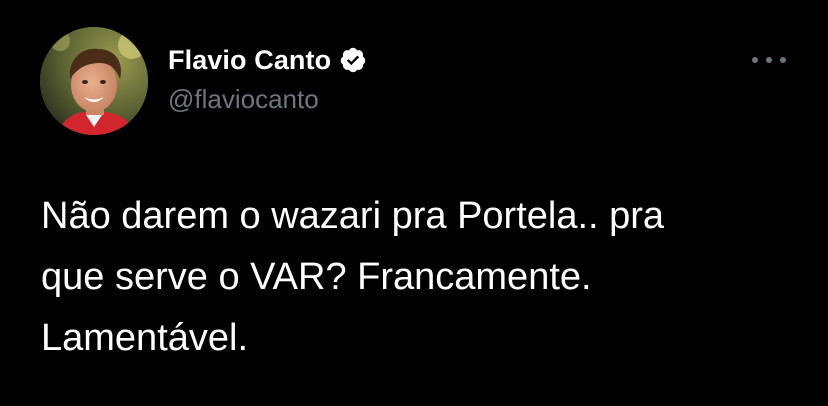 This screenshot has height=406, width=828. I want to click on avatar-image, so click(94, 81).